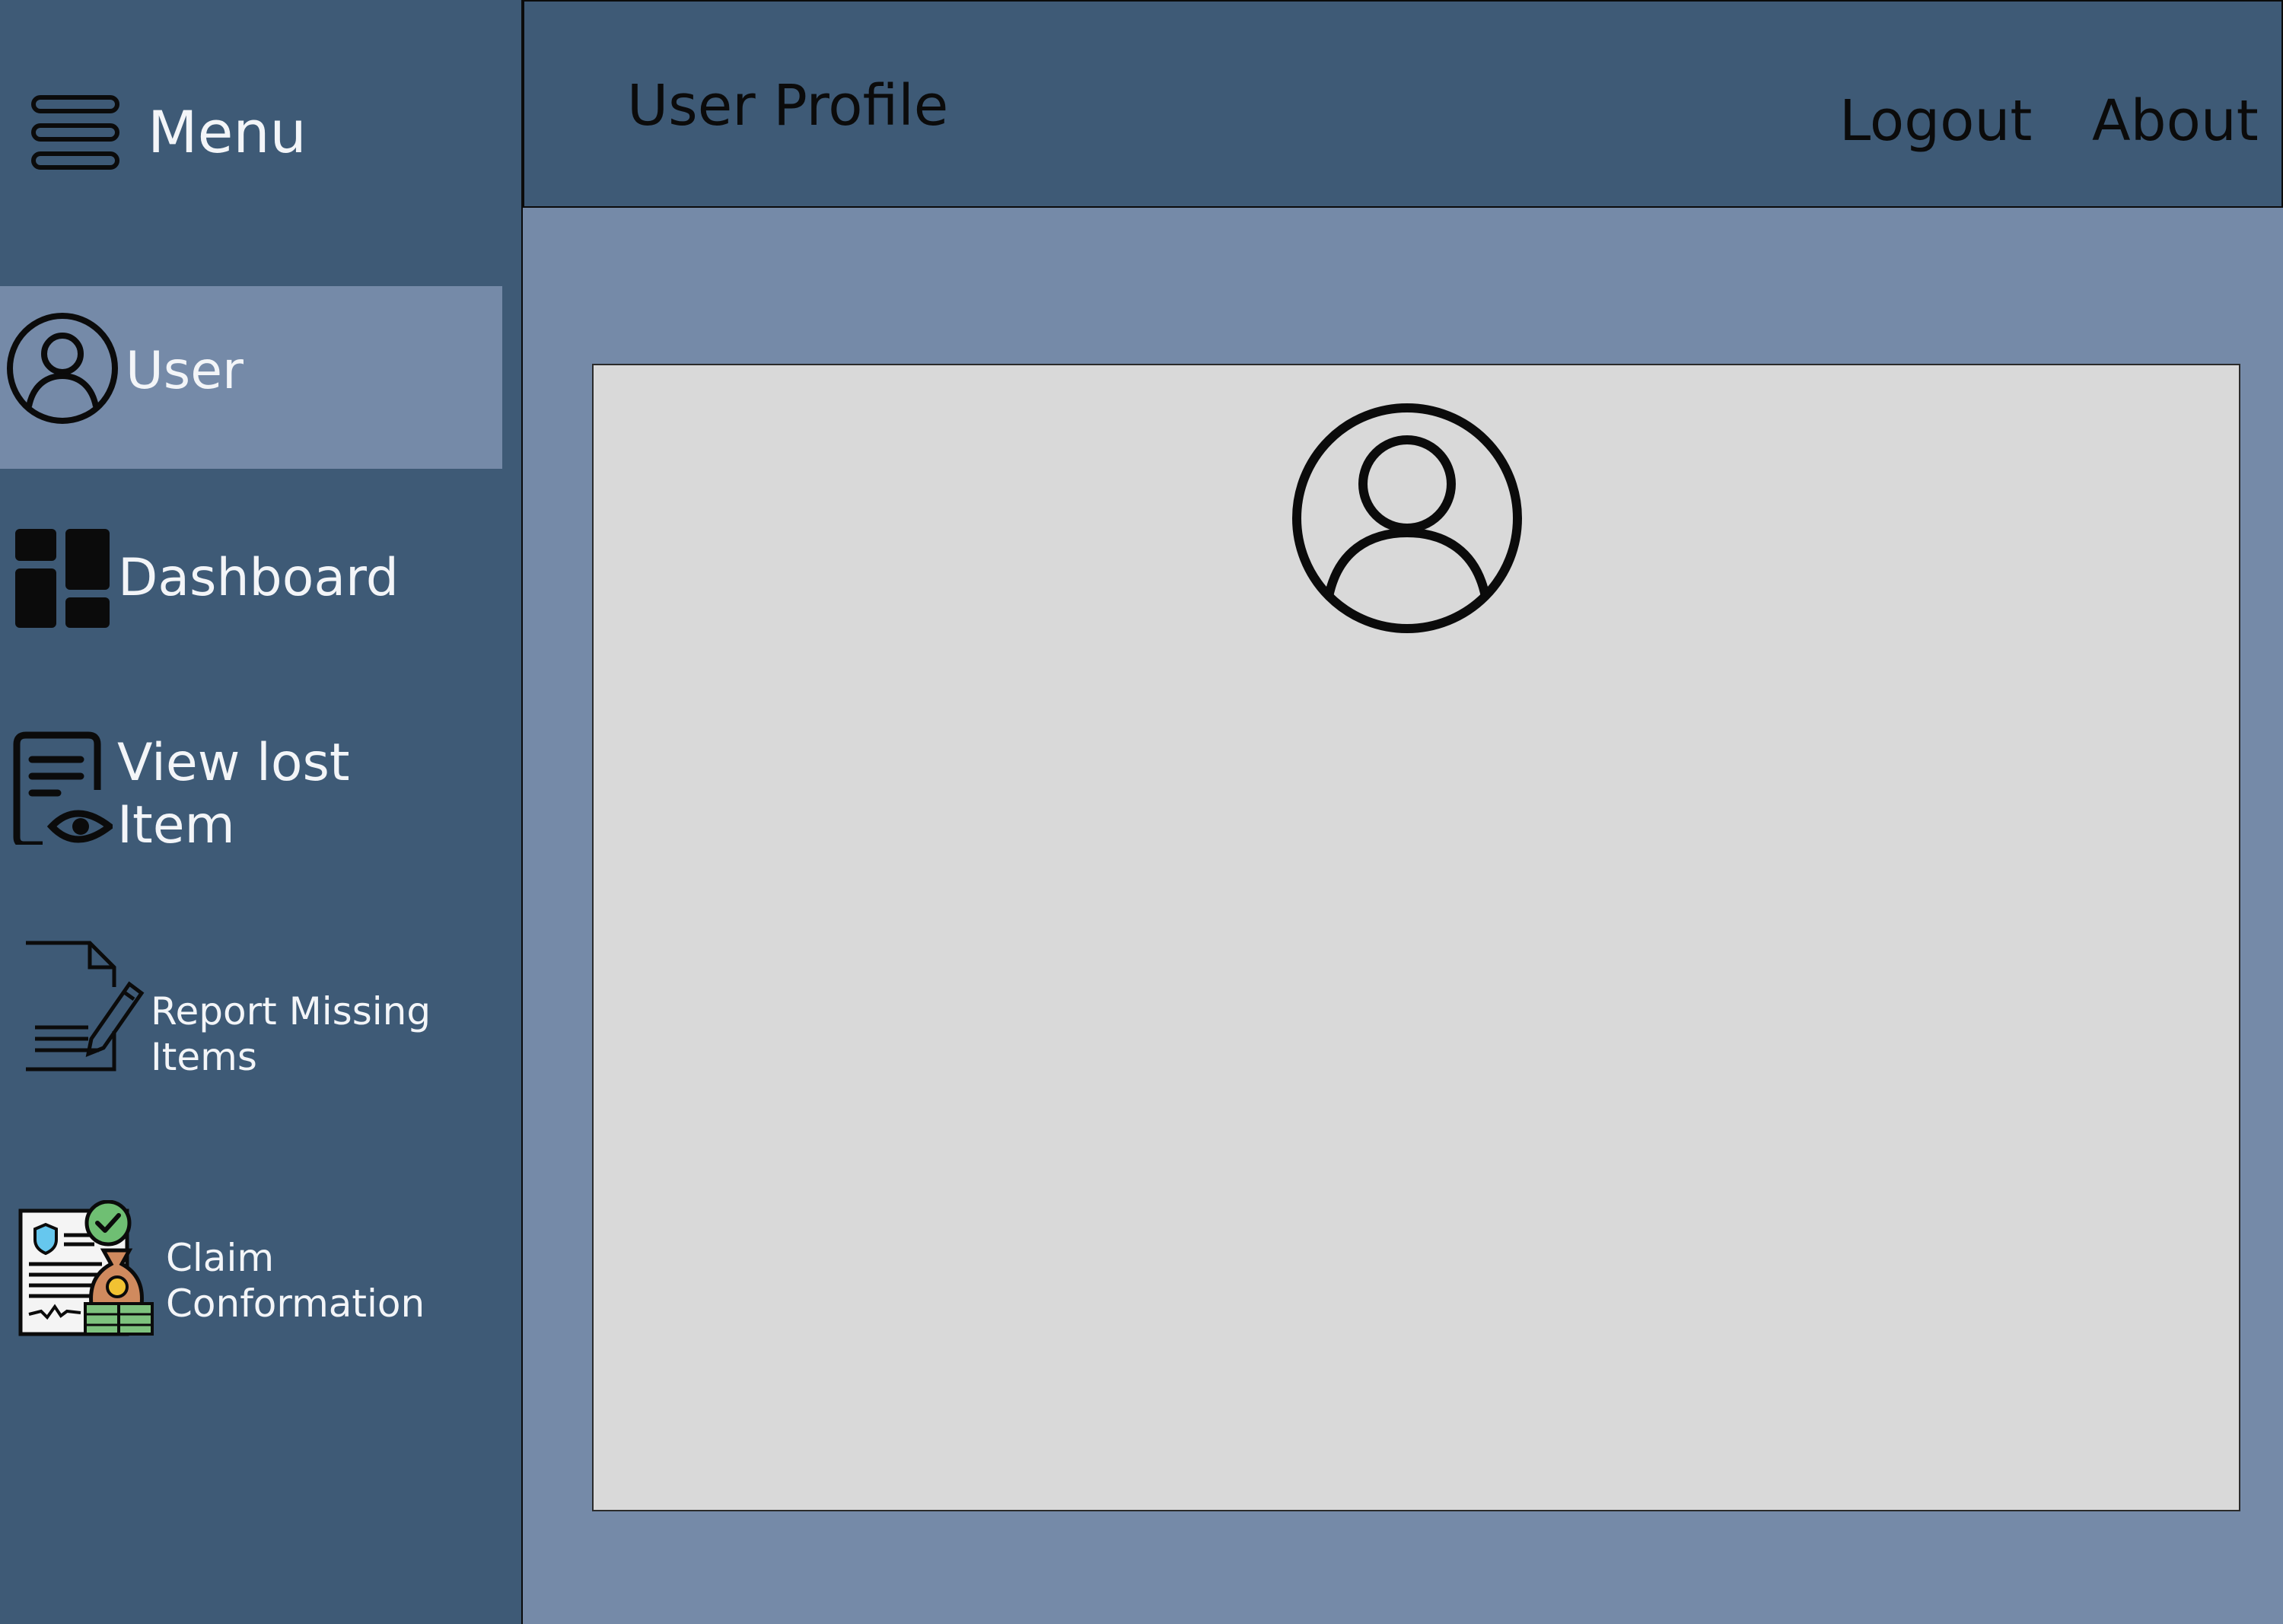 This screenshot has height=1624, width=2283. I want to click on sidebar-item-label: Conformation, so click(295, 1304).